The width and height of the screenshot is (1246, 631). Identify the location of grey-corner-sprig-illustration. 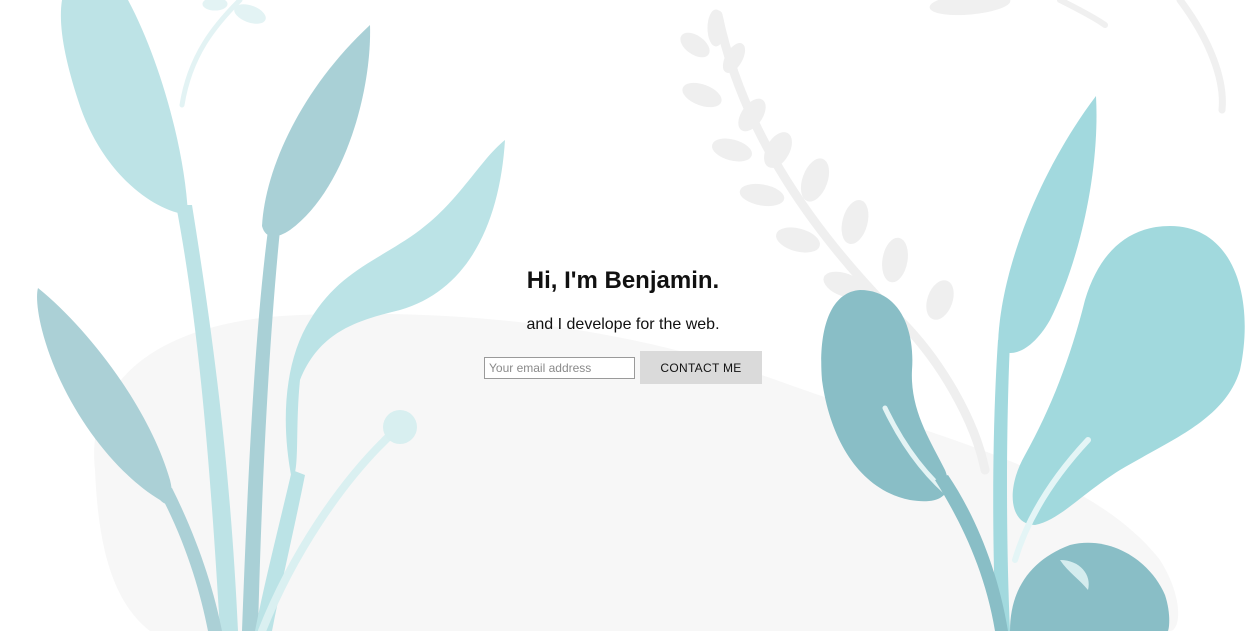
(1077, 57).